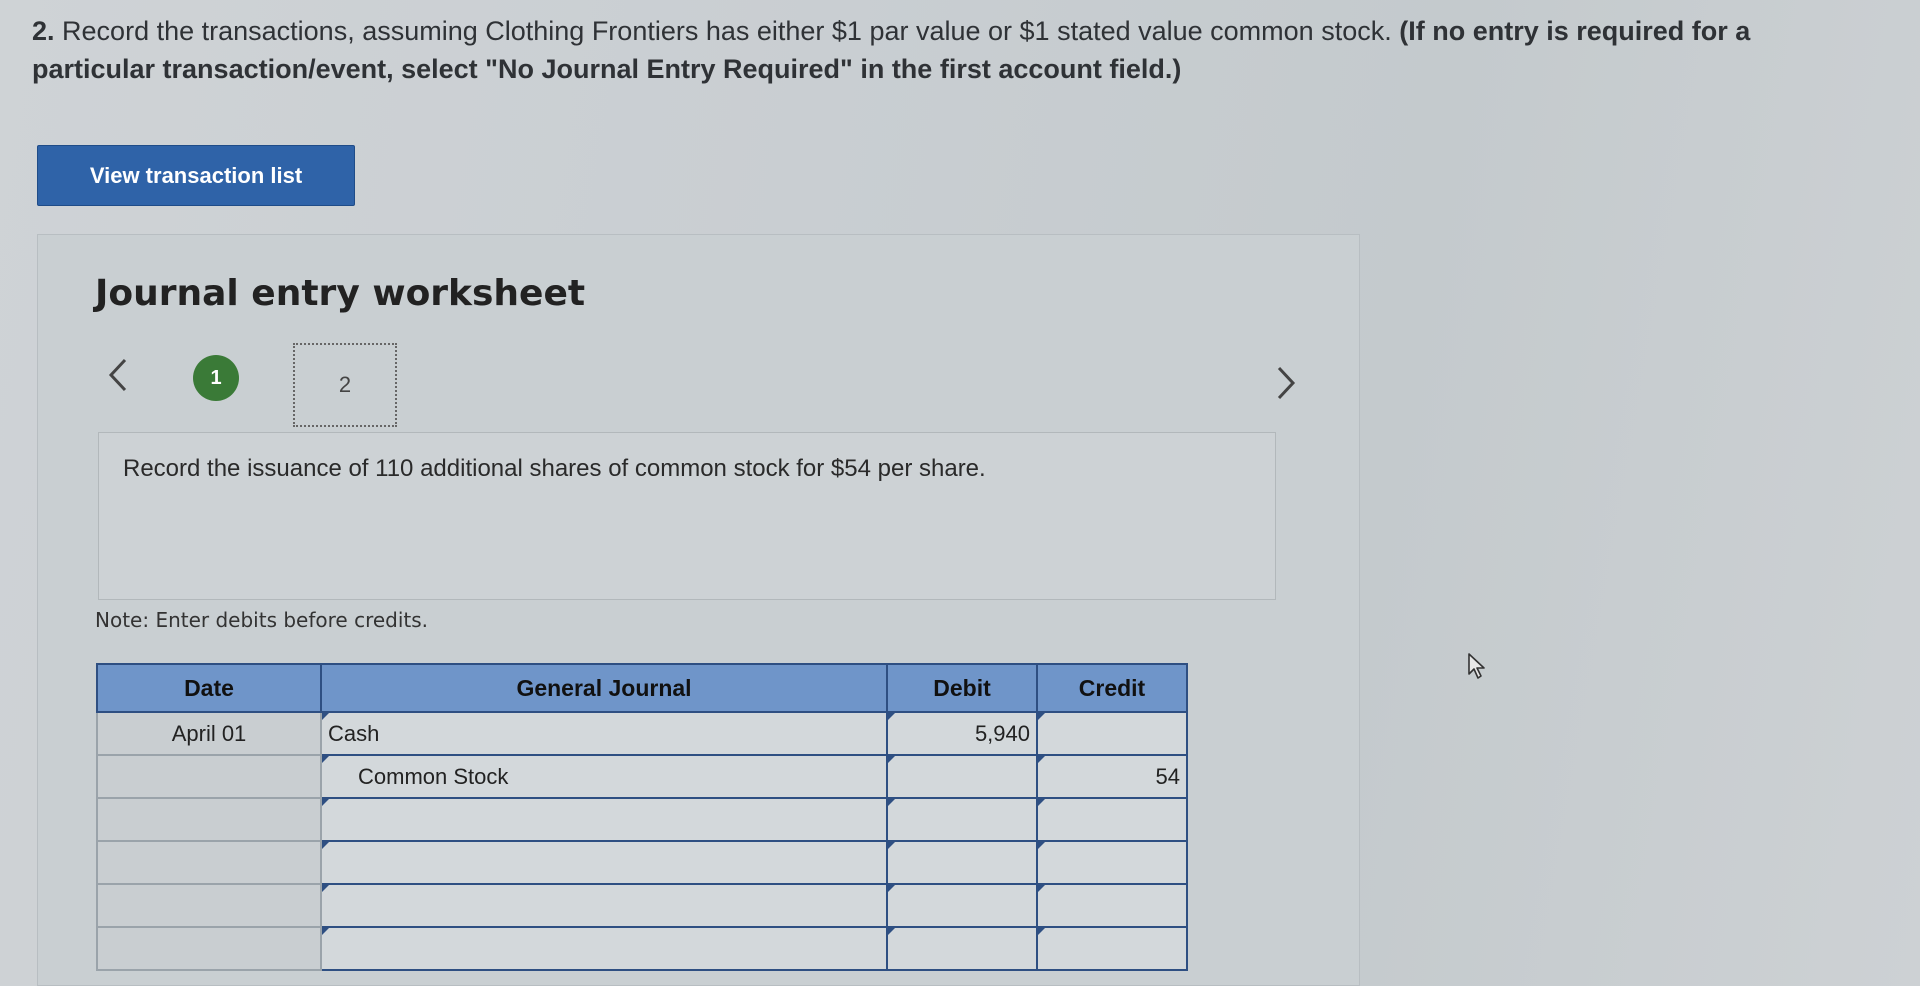 The image size is (1920, 986). Describe the element at coordinates (345, 385) in the screenshot. I see `step-2-button: 2` at that location.